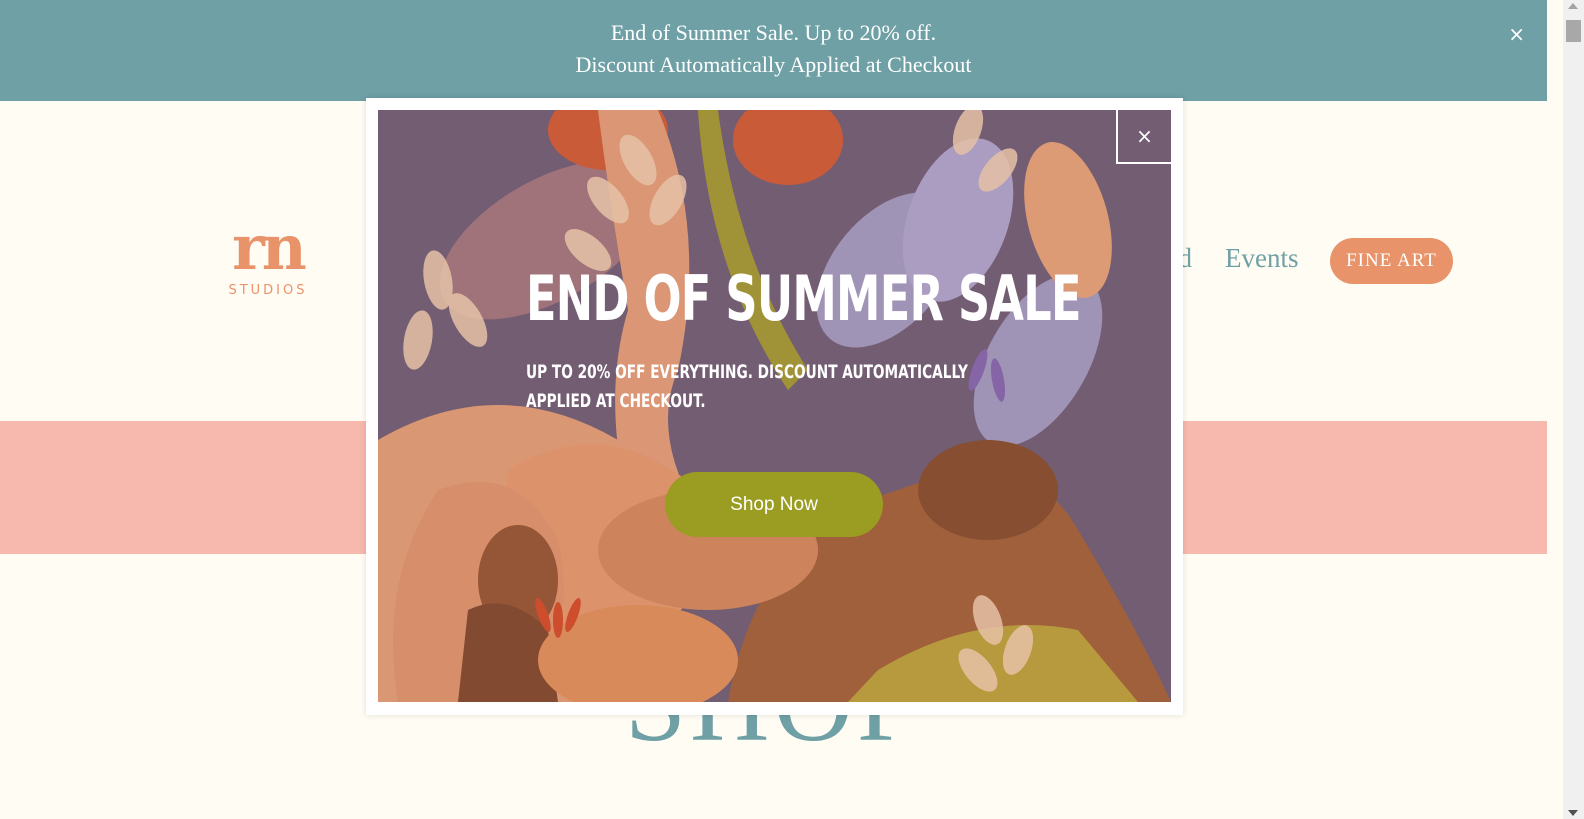  I want to click on scrollbar, so click(1573, 409).